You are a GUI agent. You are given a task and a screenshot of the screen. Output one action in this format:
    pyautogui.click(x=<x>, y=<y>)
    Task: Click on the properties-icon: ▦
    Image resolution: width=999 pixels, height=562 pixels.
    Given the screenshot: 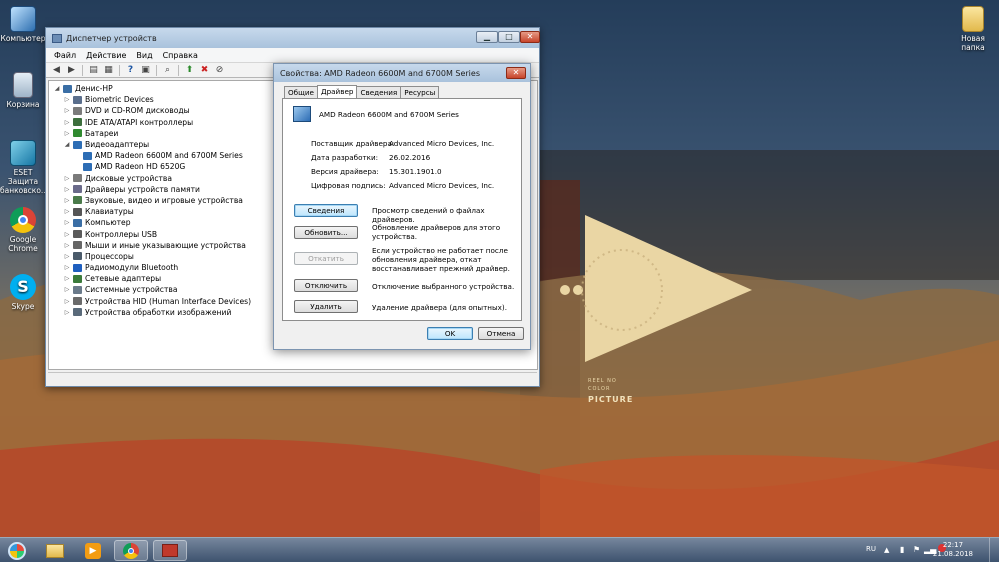 What is the action you would take?
    pyautogui.click(x=108, y=70)
    